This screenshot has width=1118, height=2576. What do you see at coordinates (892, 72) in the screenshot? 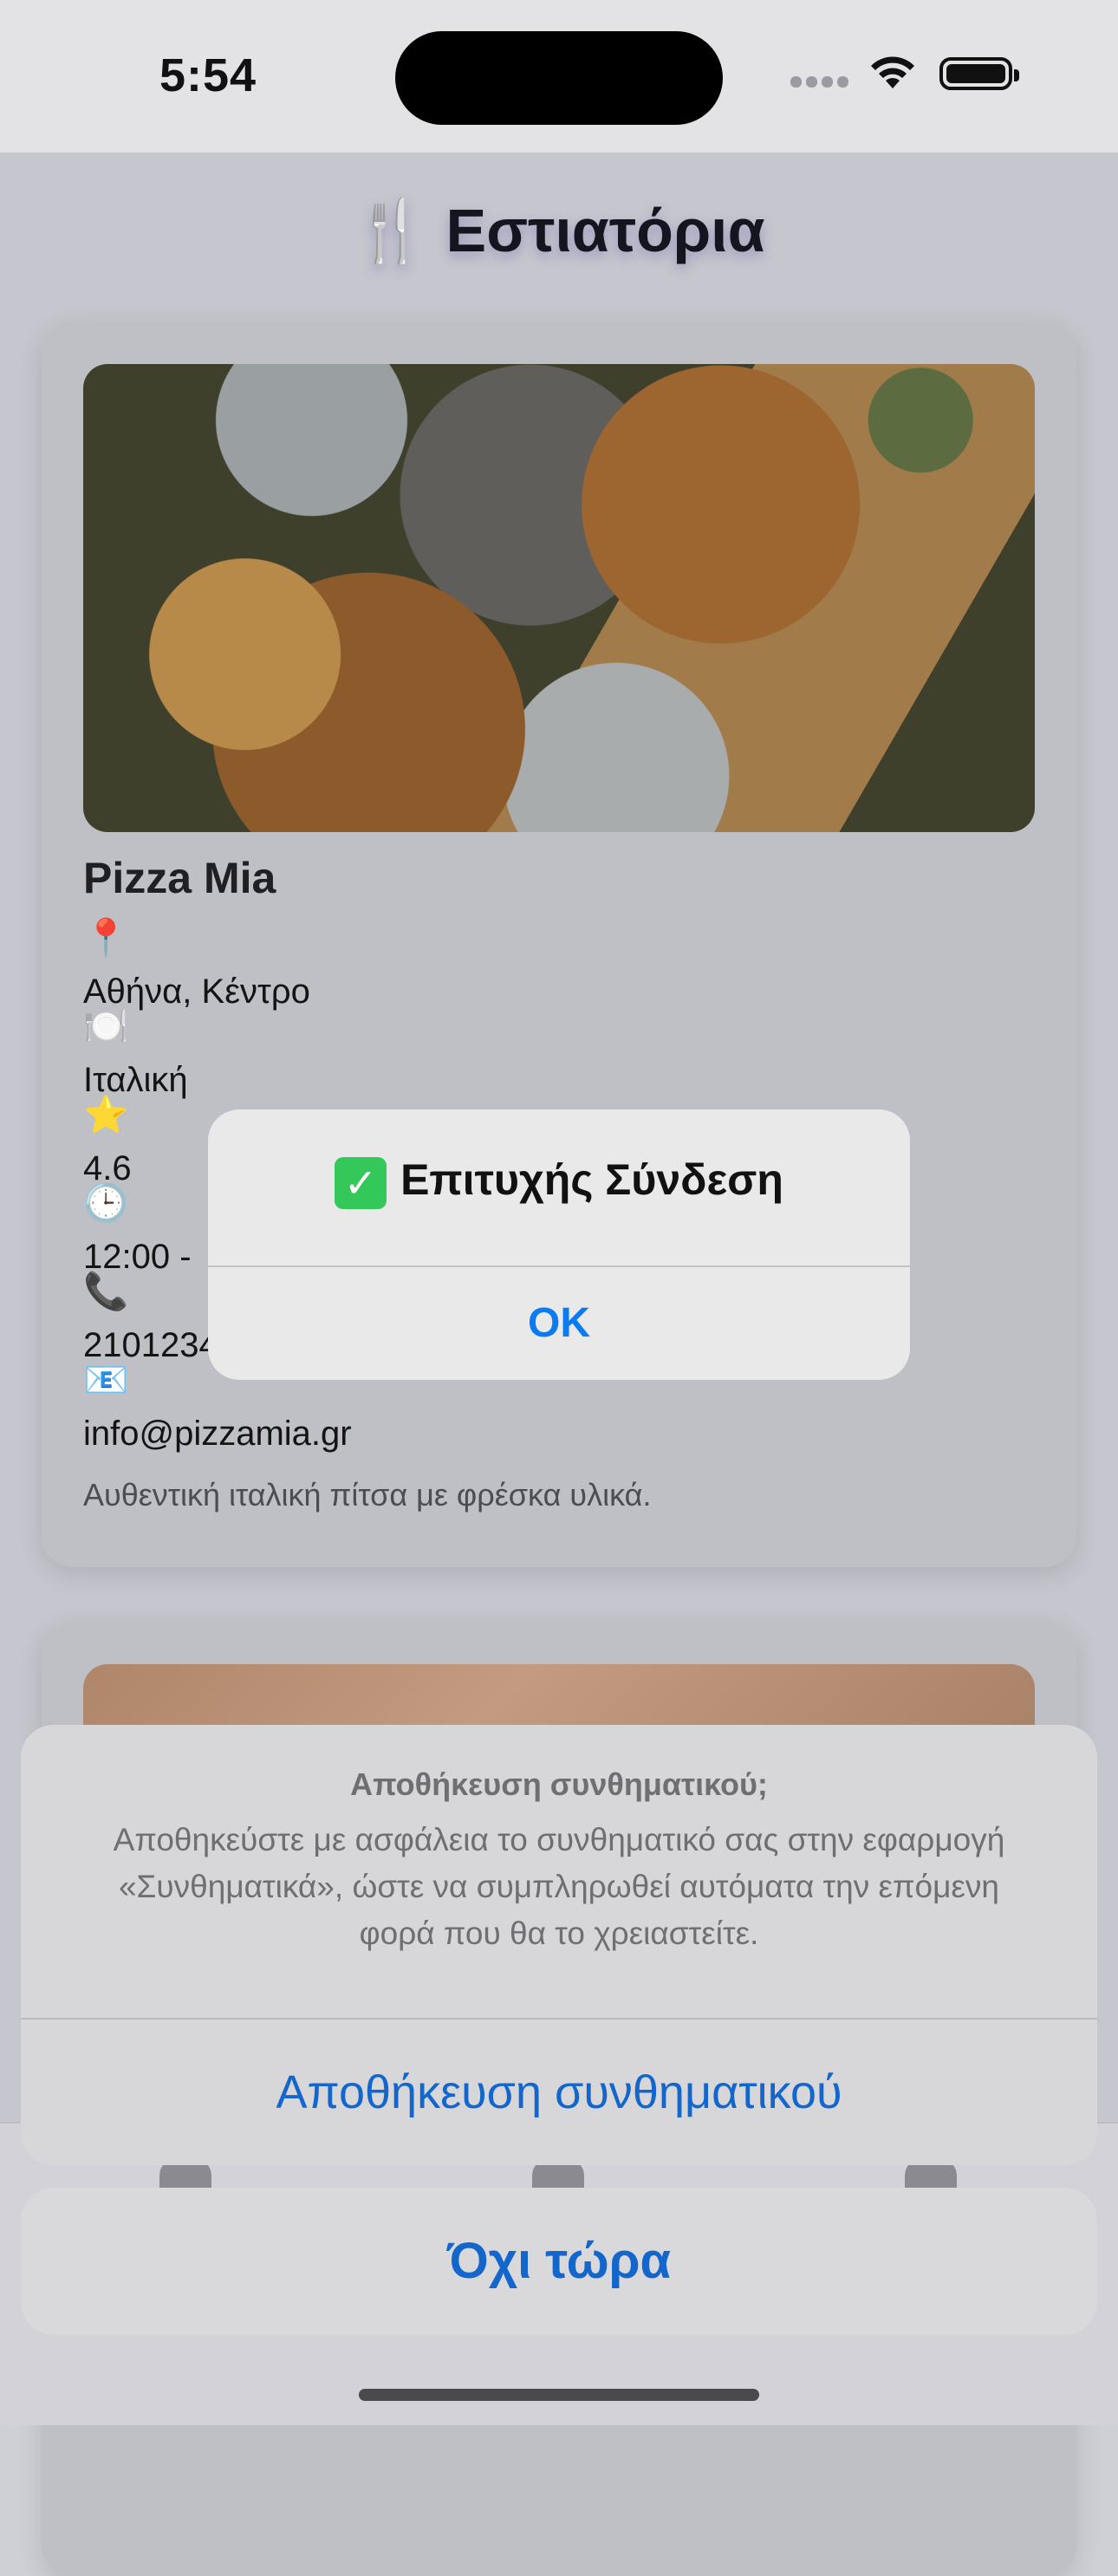
I see `wifi-icon` at bounding box center [892, 72].